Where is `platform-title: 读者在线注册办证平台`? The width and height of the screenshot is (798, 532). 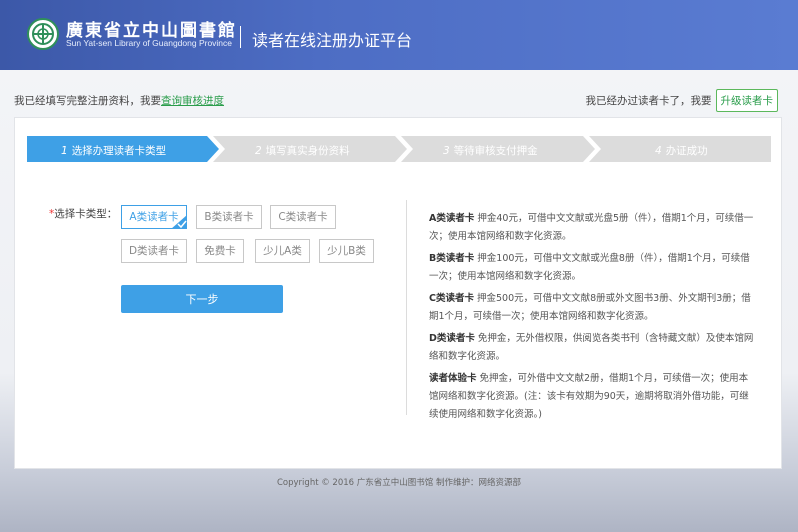
platform-title: 读者在线注册办证平台 is located at coordinates (332, 40).